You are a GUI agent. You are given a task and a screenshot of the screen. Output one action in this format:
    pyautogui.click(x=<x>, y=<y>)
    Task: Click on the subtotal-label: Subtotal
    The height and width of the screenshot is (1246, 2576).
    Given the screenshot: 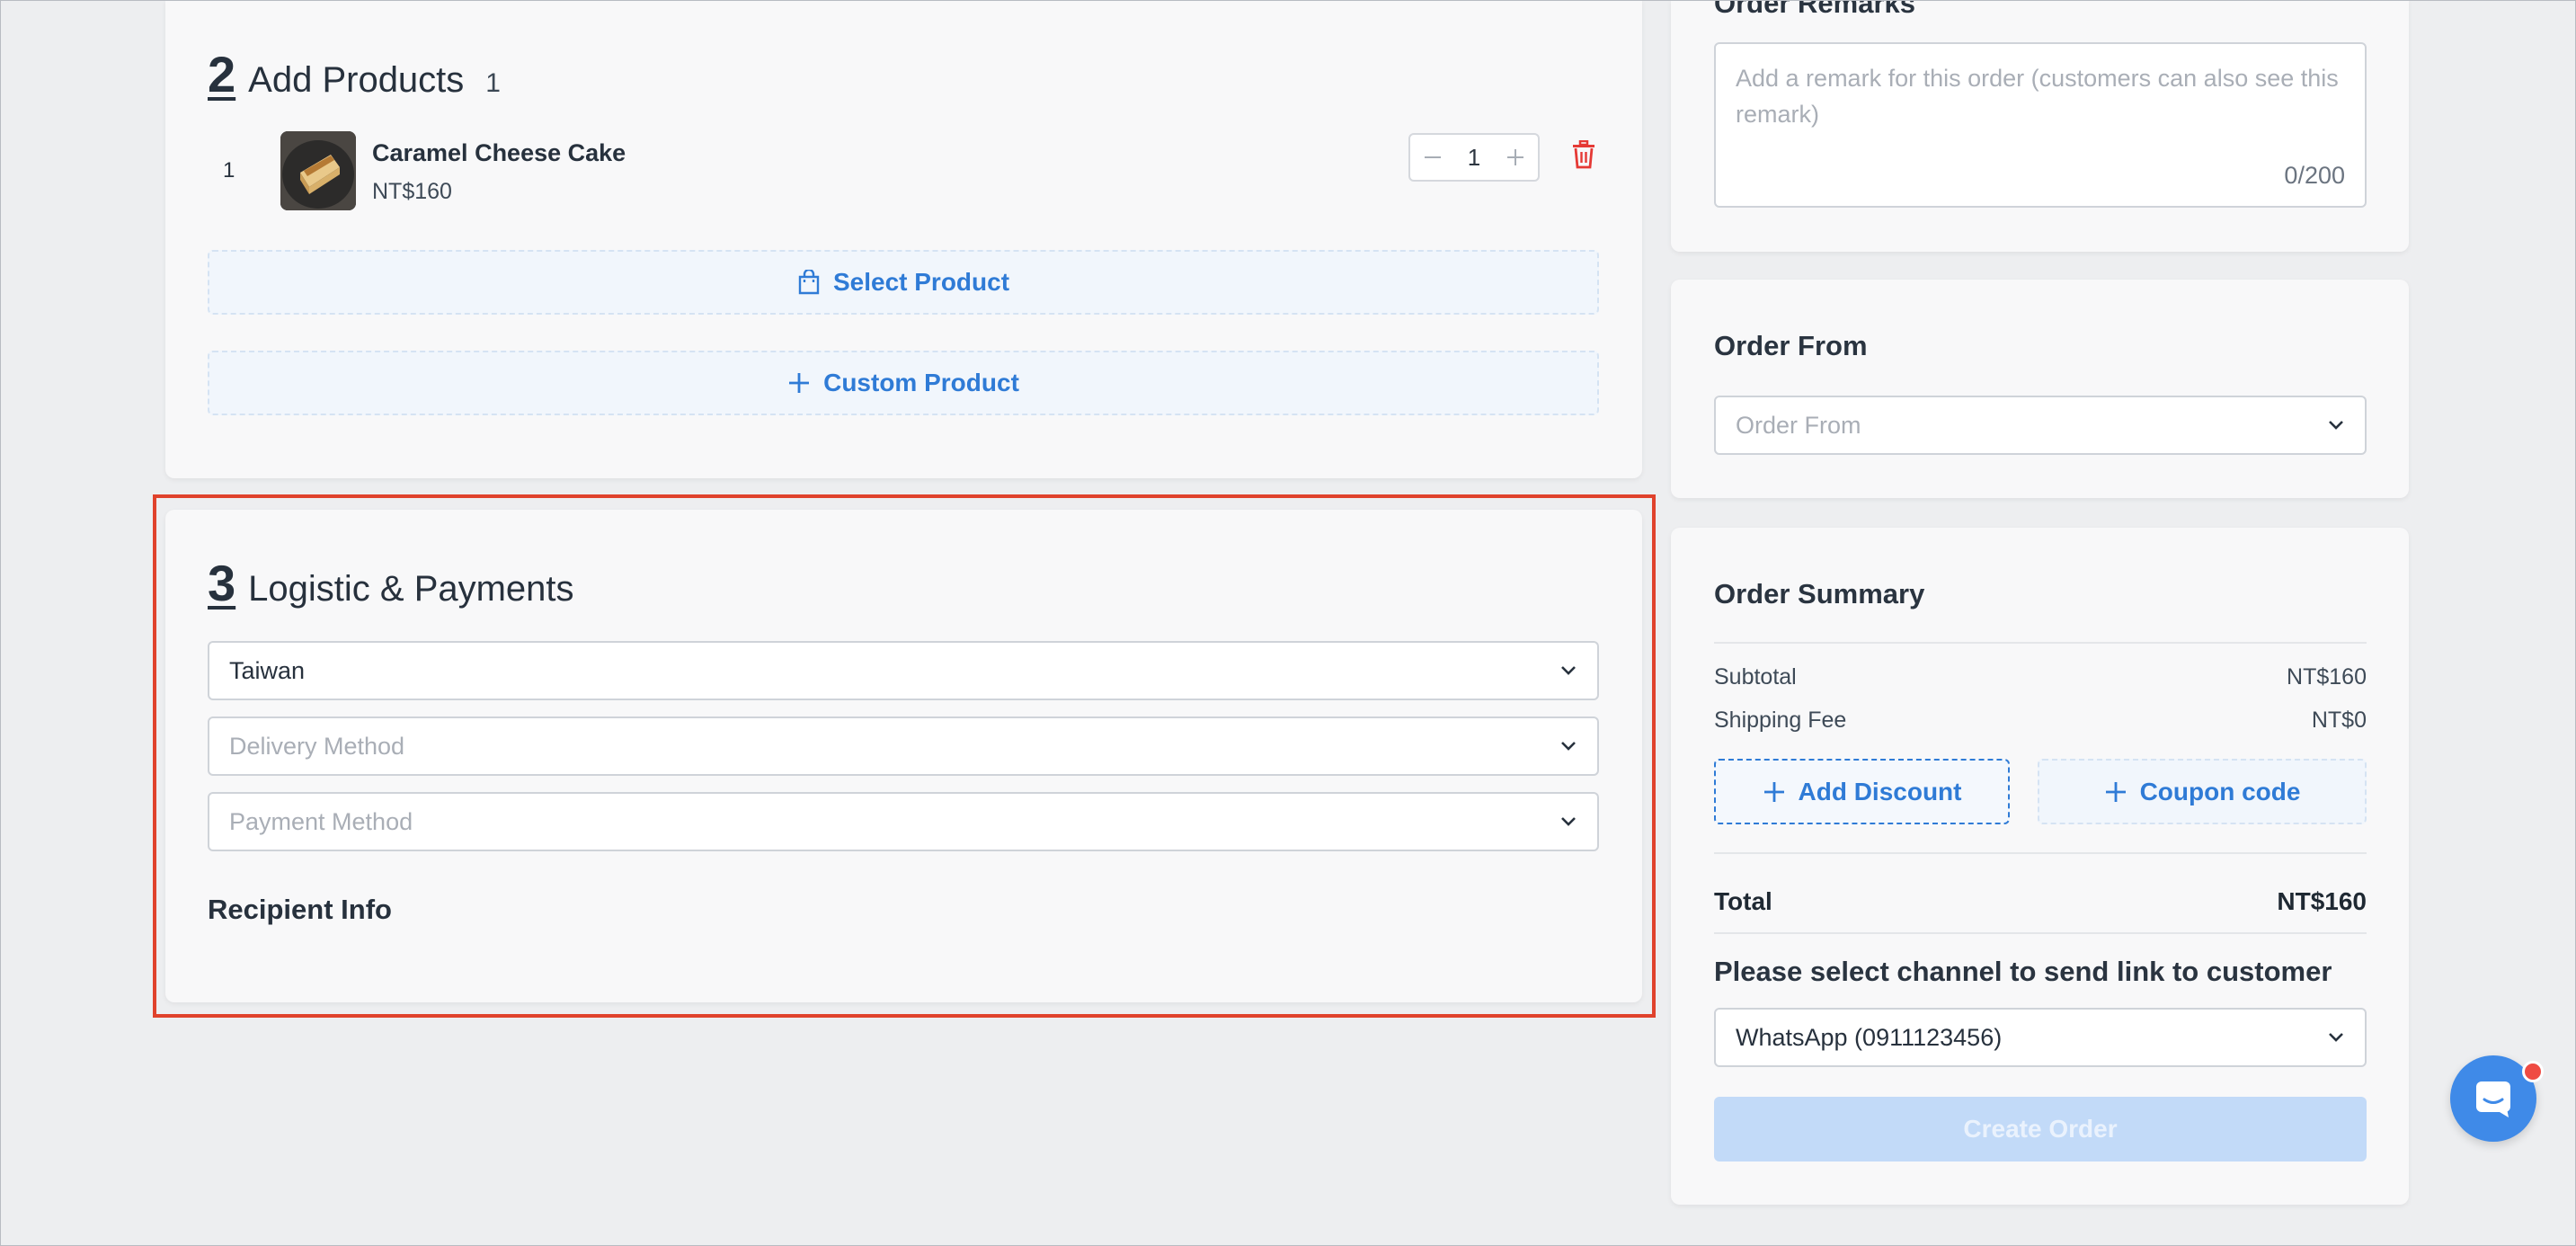 What is the action you would take?
    pyautogui.click(x=1755, y=677)
    